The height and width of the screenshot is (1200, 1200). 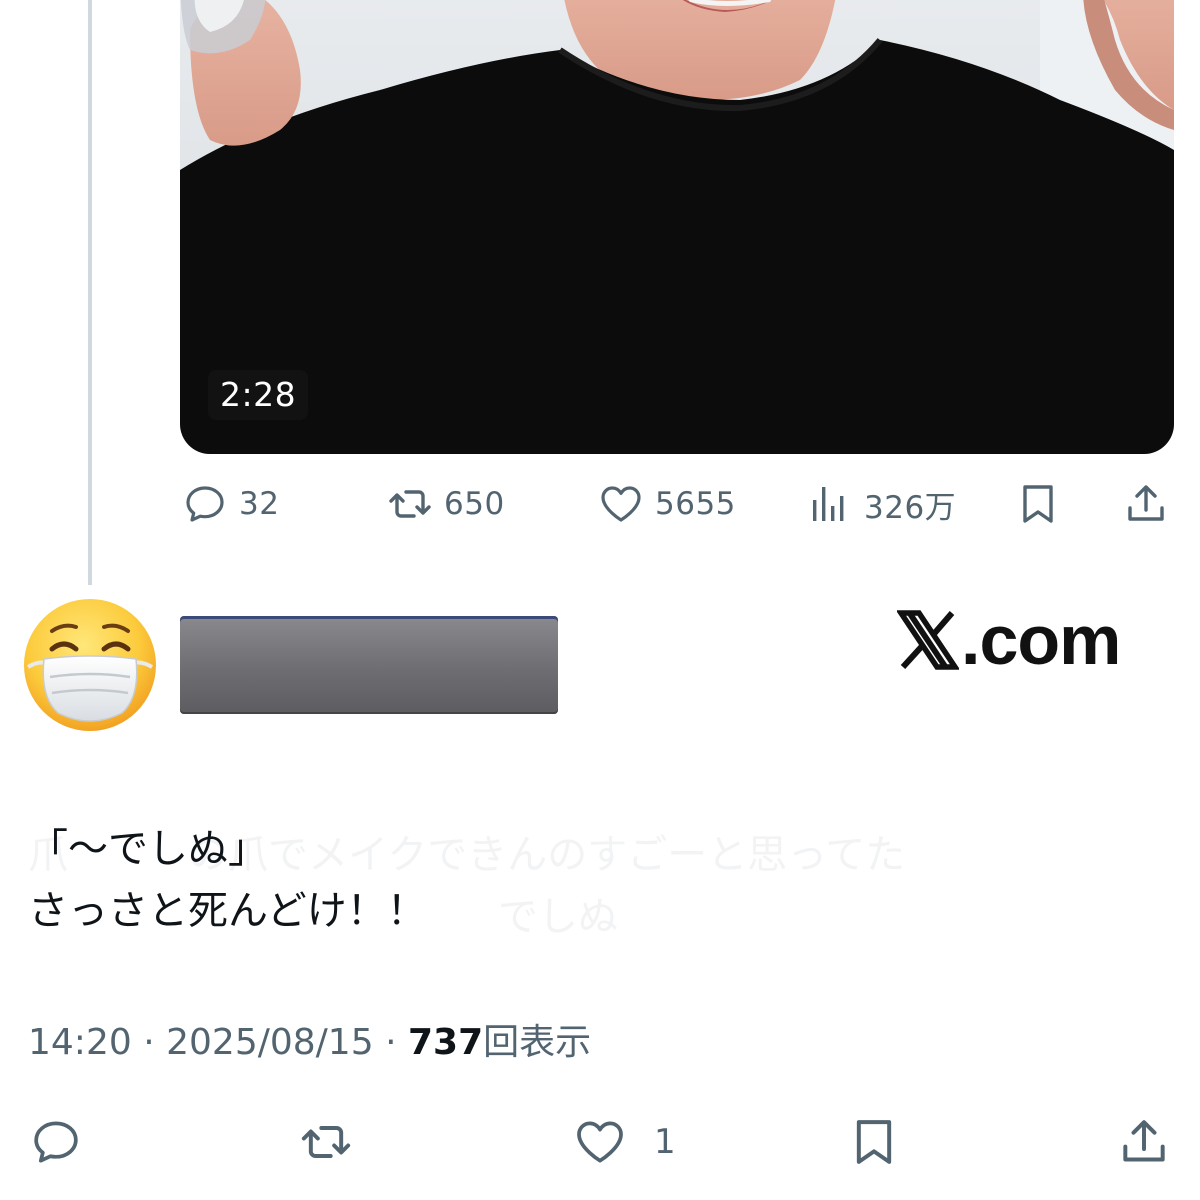 I want to click on reply-like-button: 1, so click(x=624, y=1142).